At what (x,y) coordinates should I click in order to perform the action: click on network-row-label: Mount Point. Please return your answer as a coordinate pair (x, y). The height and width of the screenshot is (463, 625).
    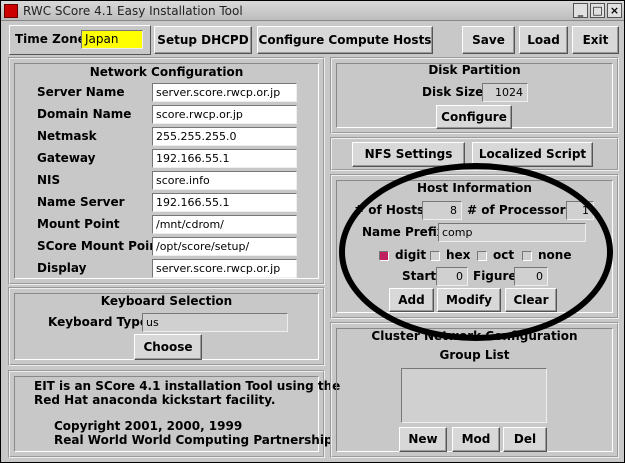
    Looking at the image, I should click on (78, 224).